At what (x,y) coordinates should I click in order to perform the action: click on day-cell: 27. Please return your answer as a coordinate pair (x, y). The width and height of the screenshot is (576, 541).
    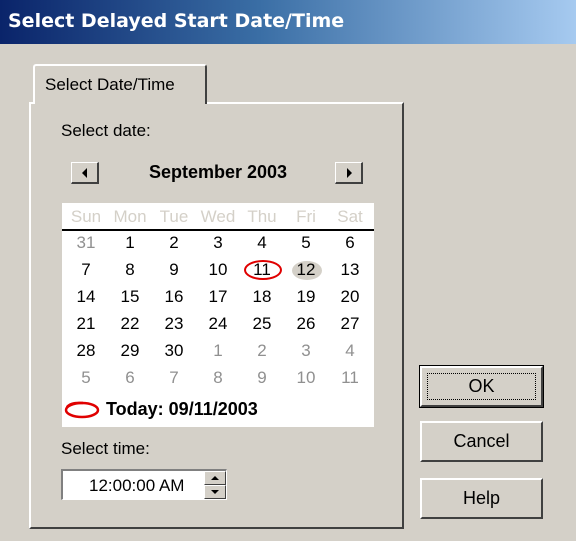
    Looking at the image, I should click on (350, 325).